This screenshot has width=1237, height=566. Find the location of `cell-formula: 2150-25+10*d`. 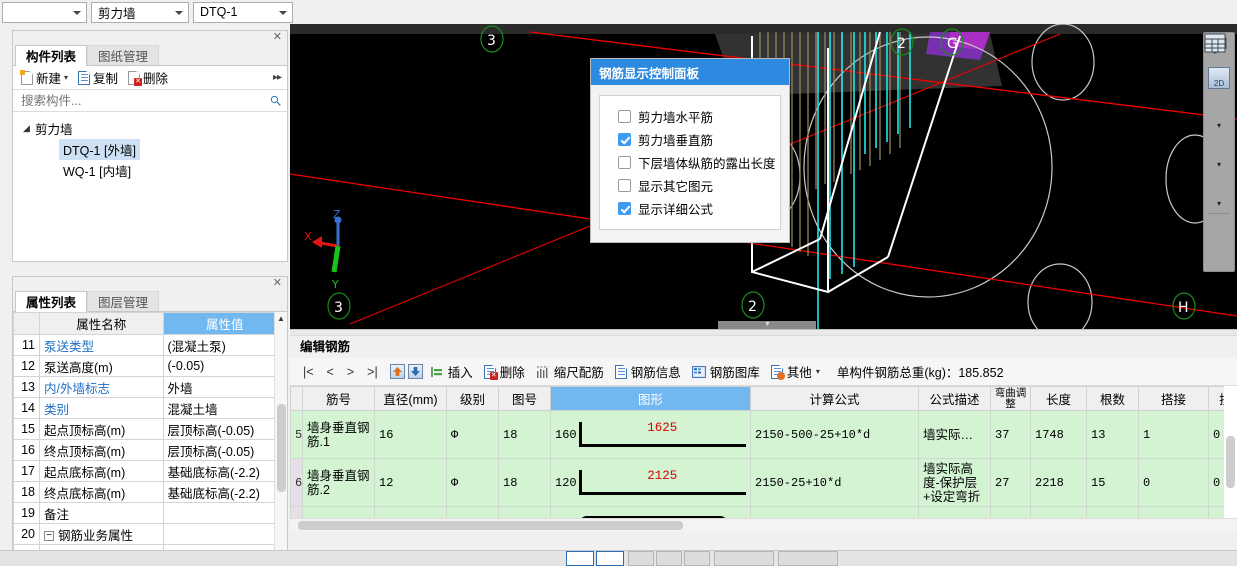

cell-formula: 2150-25+10*d is located at coordinates (834, 482).